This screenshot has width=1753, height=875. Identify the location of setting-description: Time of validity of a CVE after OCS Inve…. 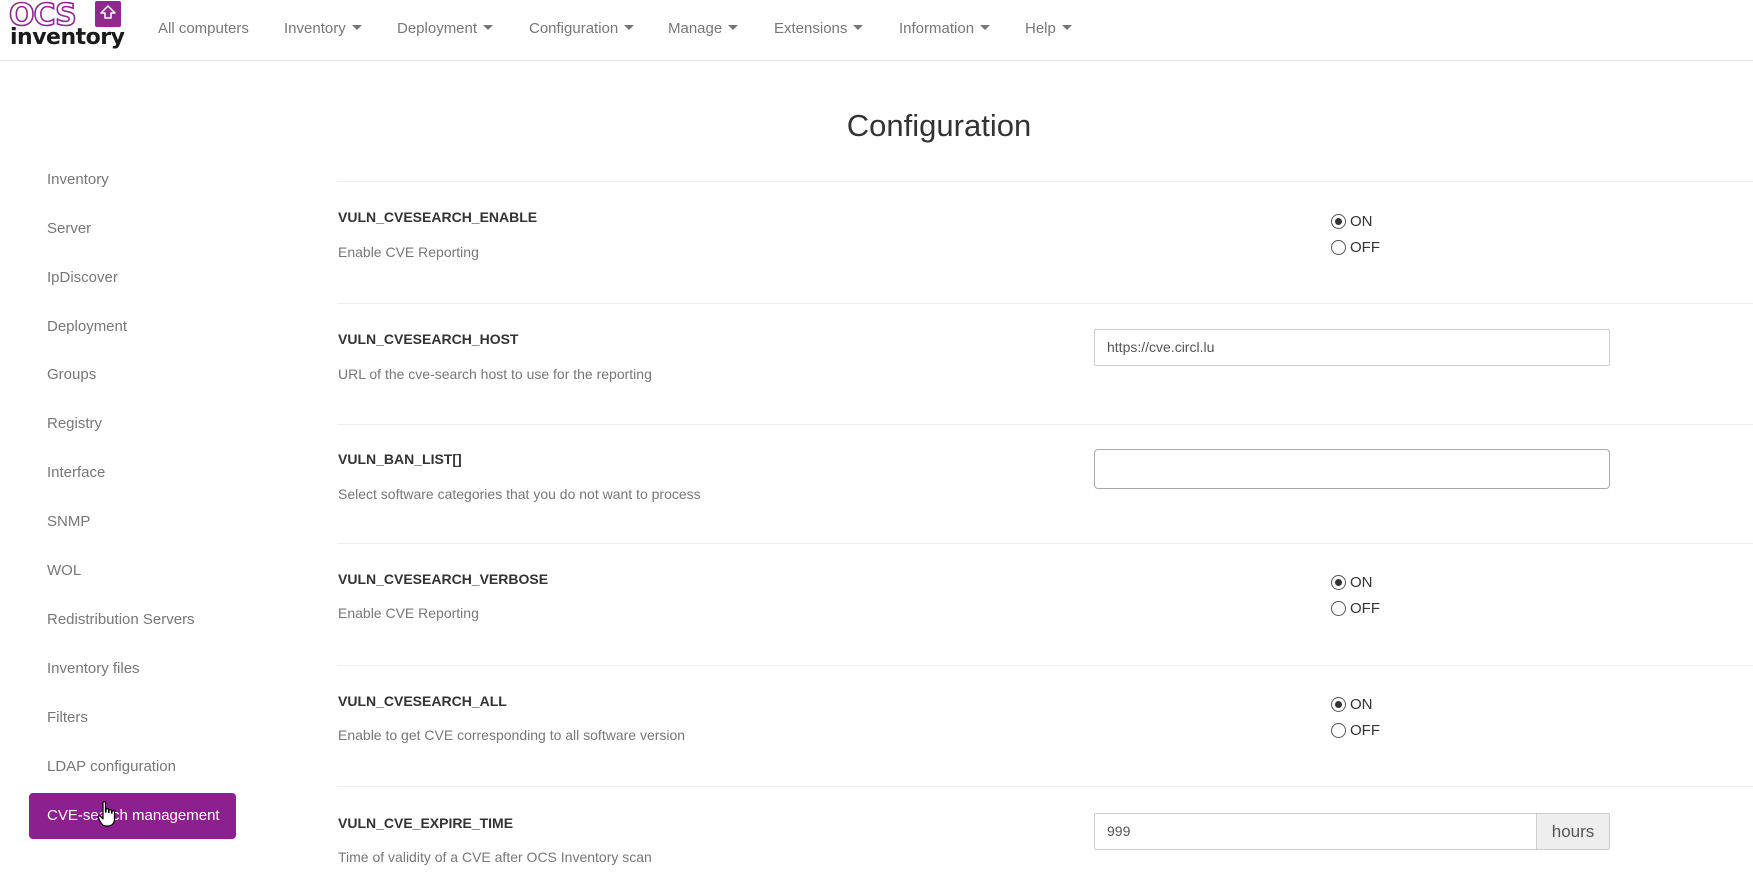
(495, 857).